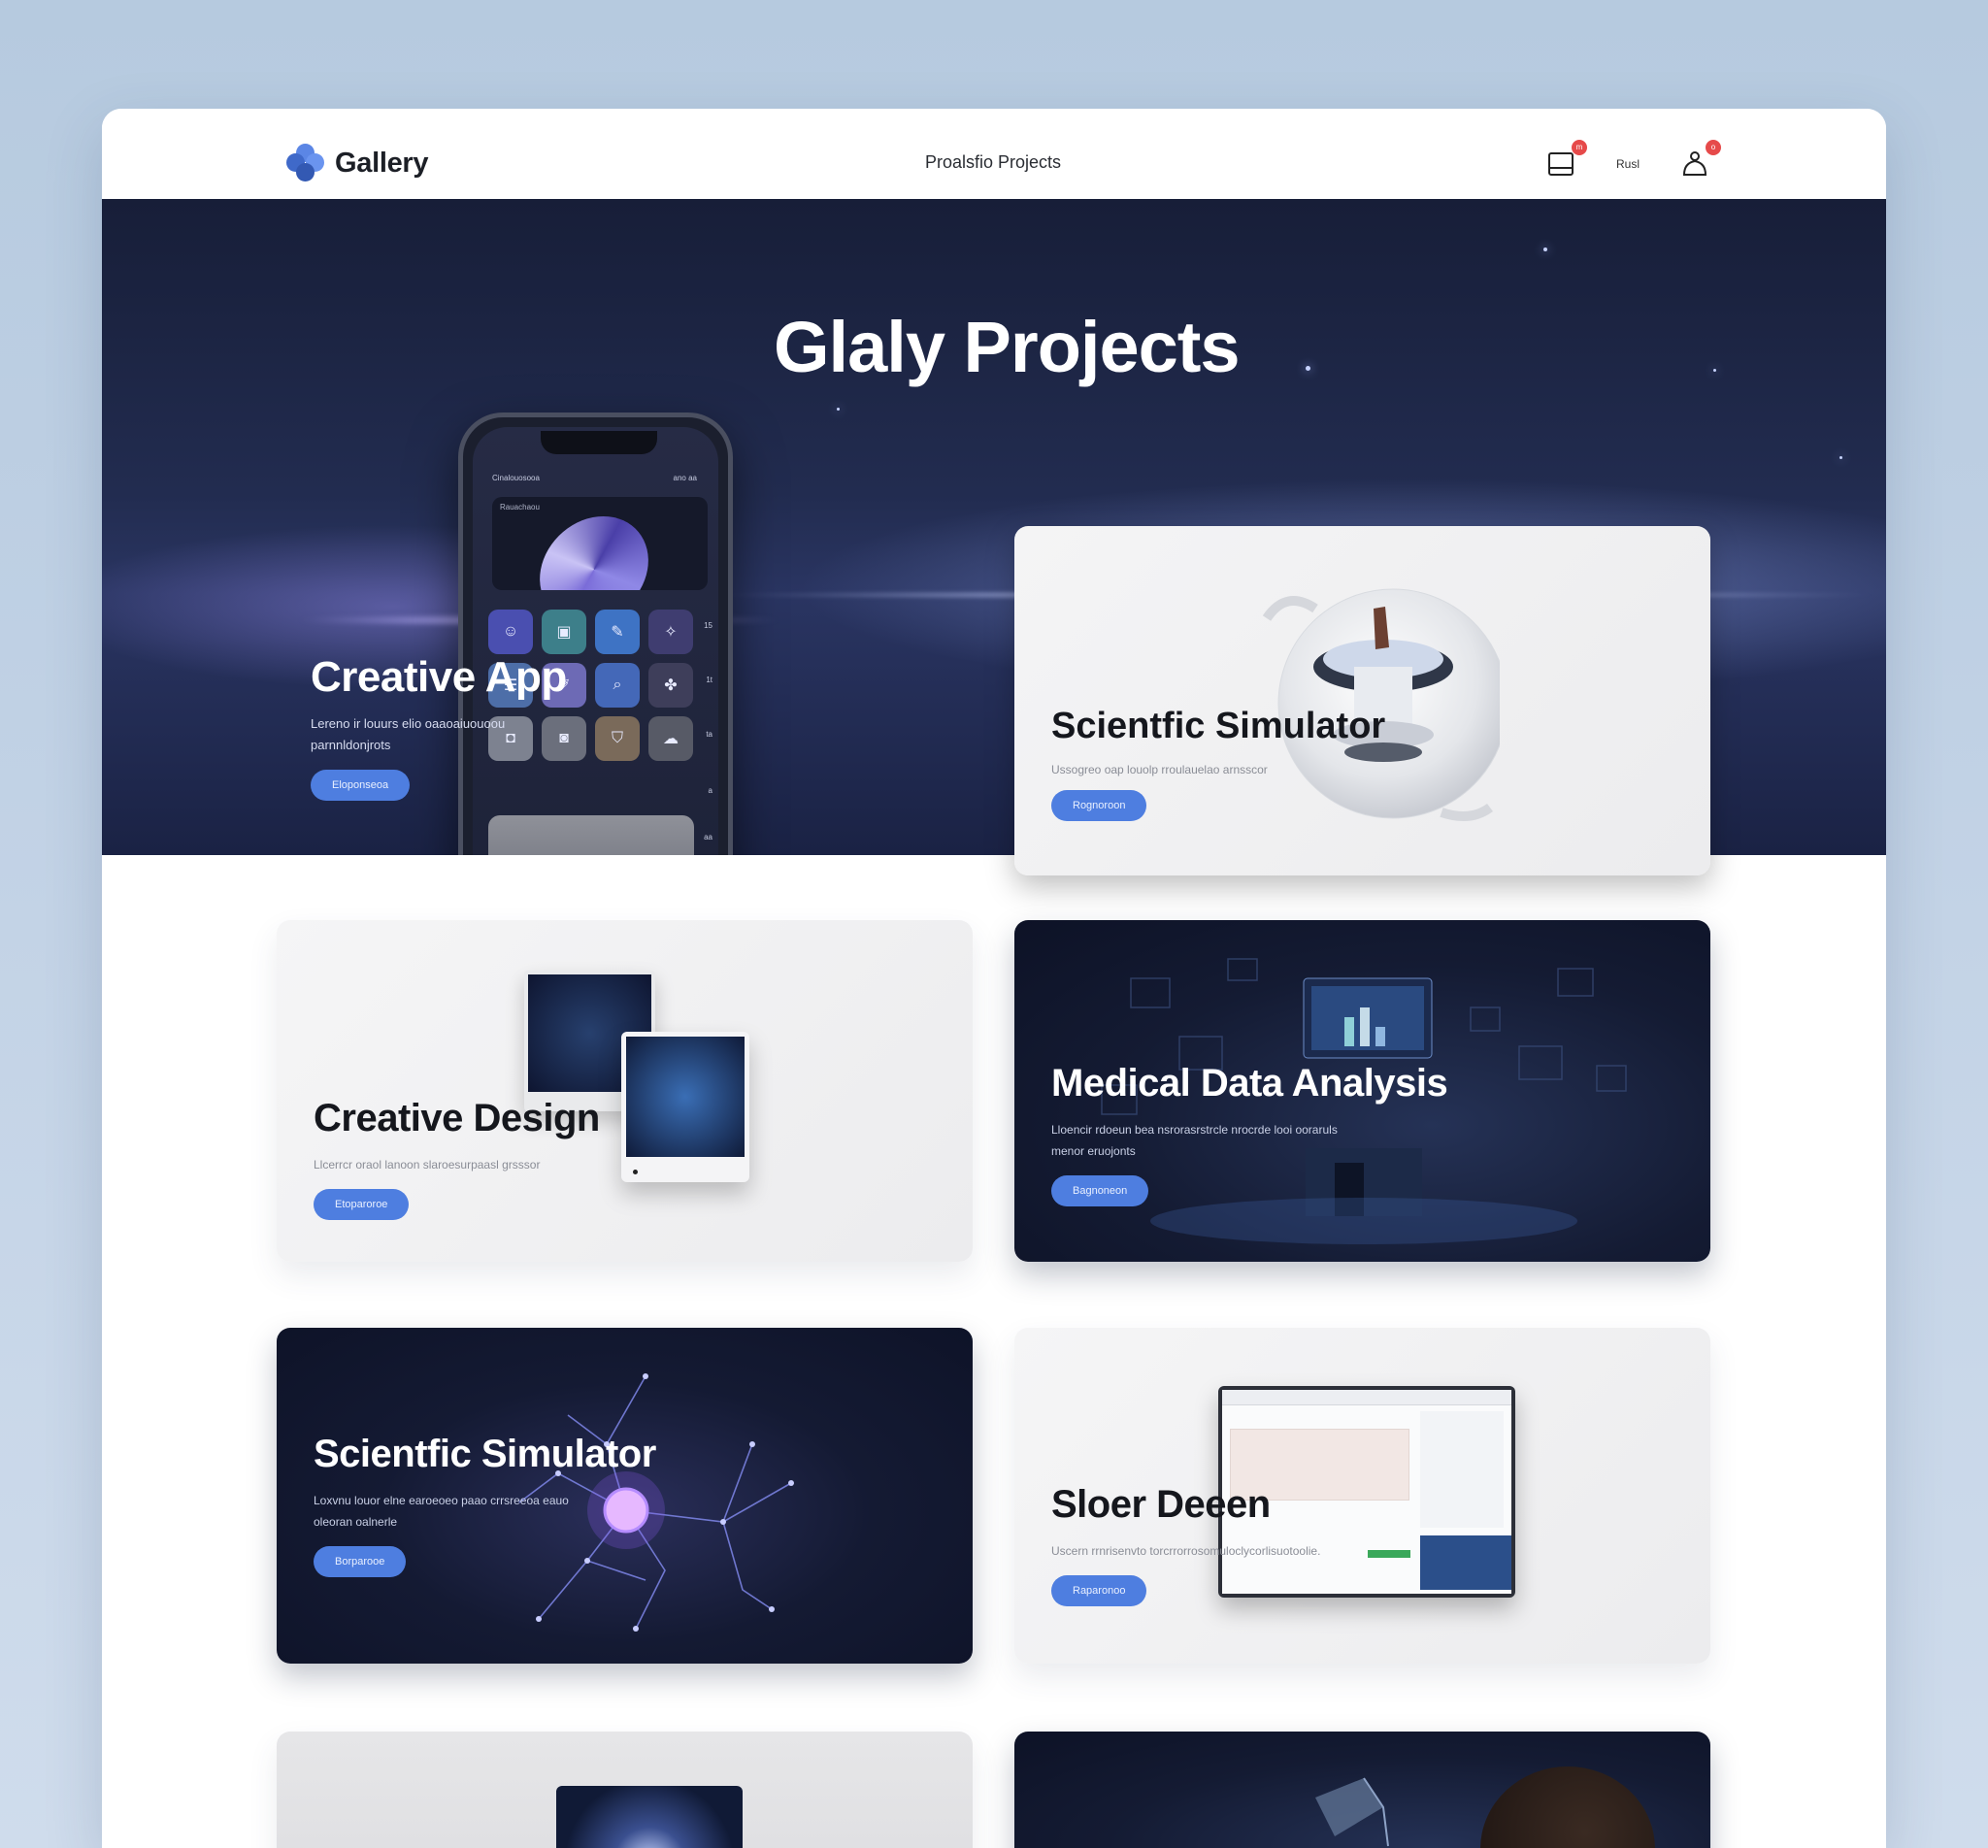  I want to click on phone-panel, so click(591, 835).